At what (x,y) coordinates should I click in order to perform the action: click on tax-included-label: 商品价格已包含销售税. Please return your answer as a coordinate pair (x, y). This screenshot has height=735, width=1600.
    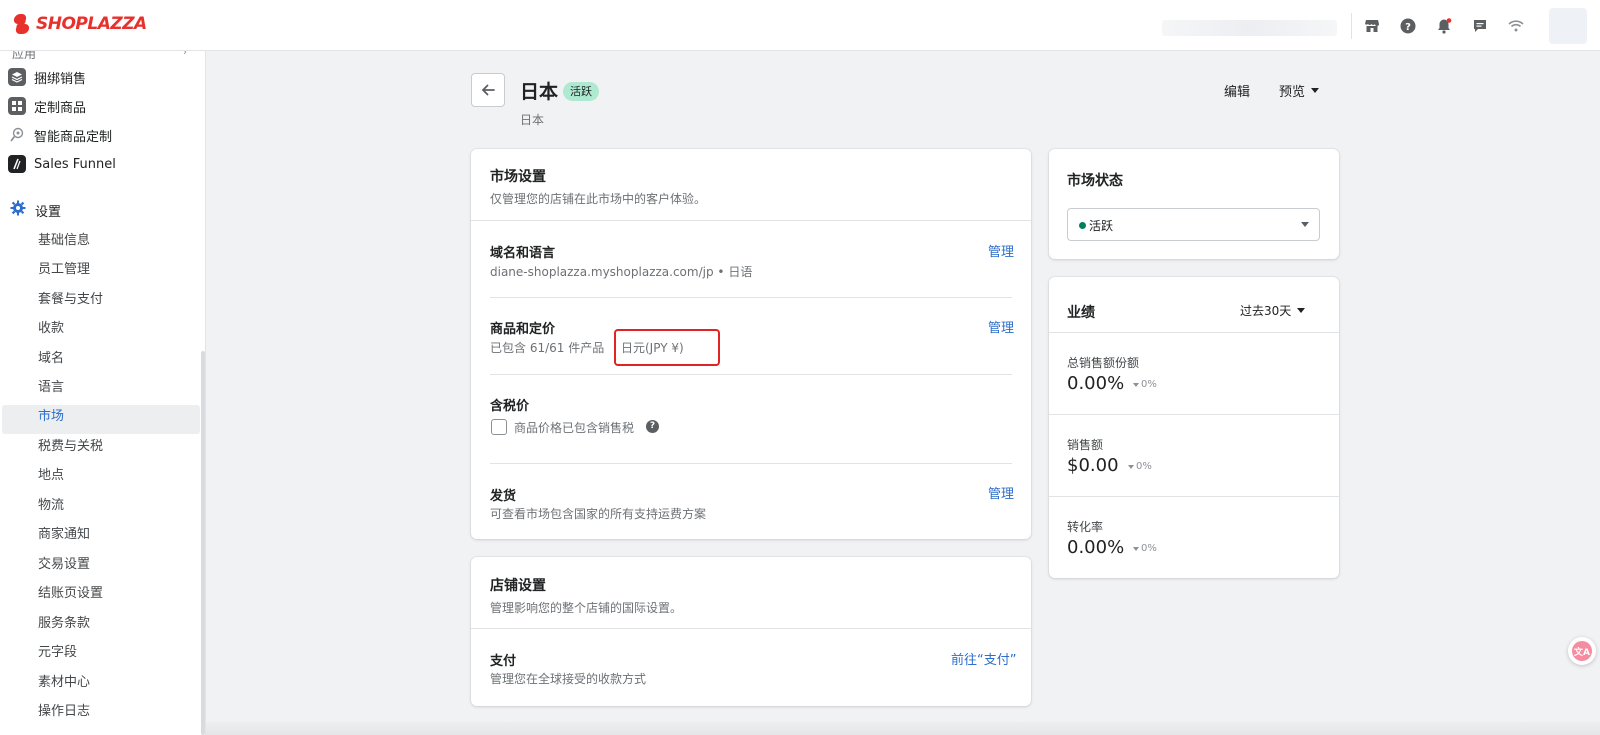
    Looking at the image, I should click on (574, 427).